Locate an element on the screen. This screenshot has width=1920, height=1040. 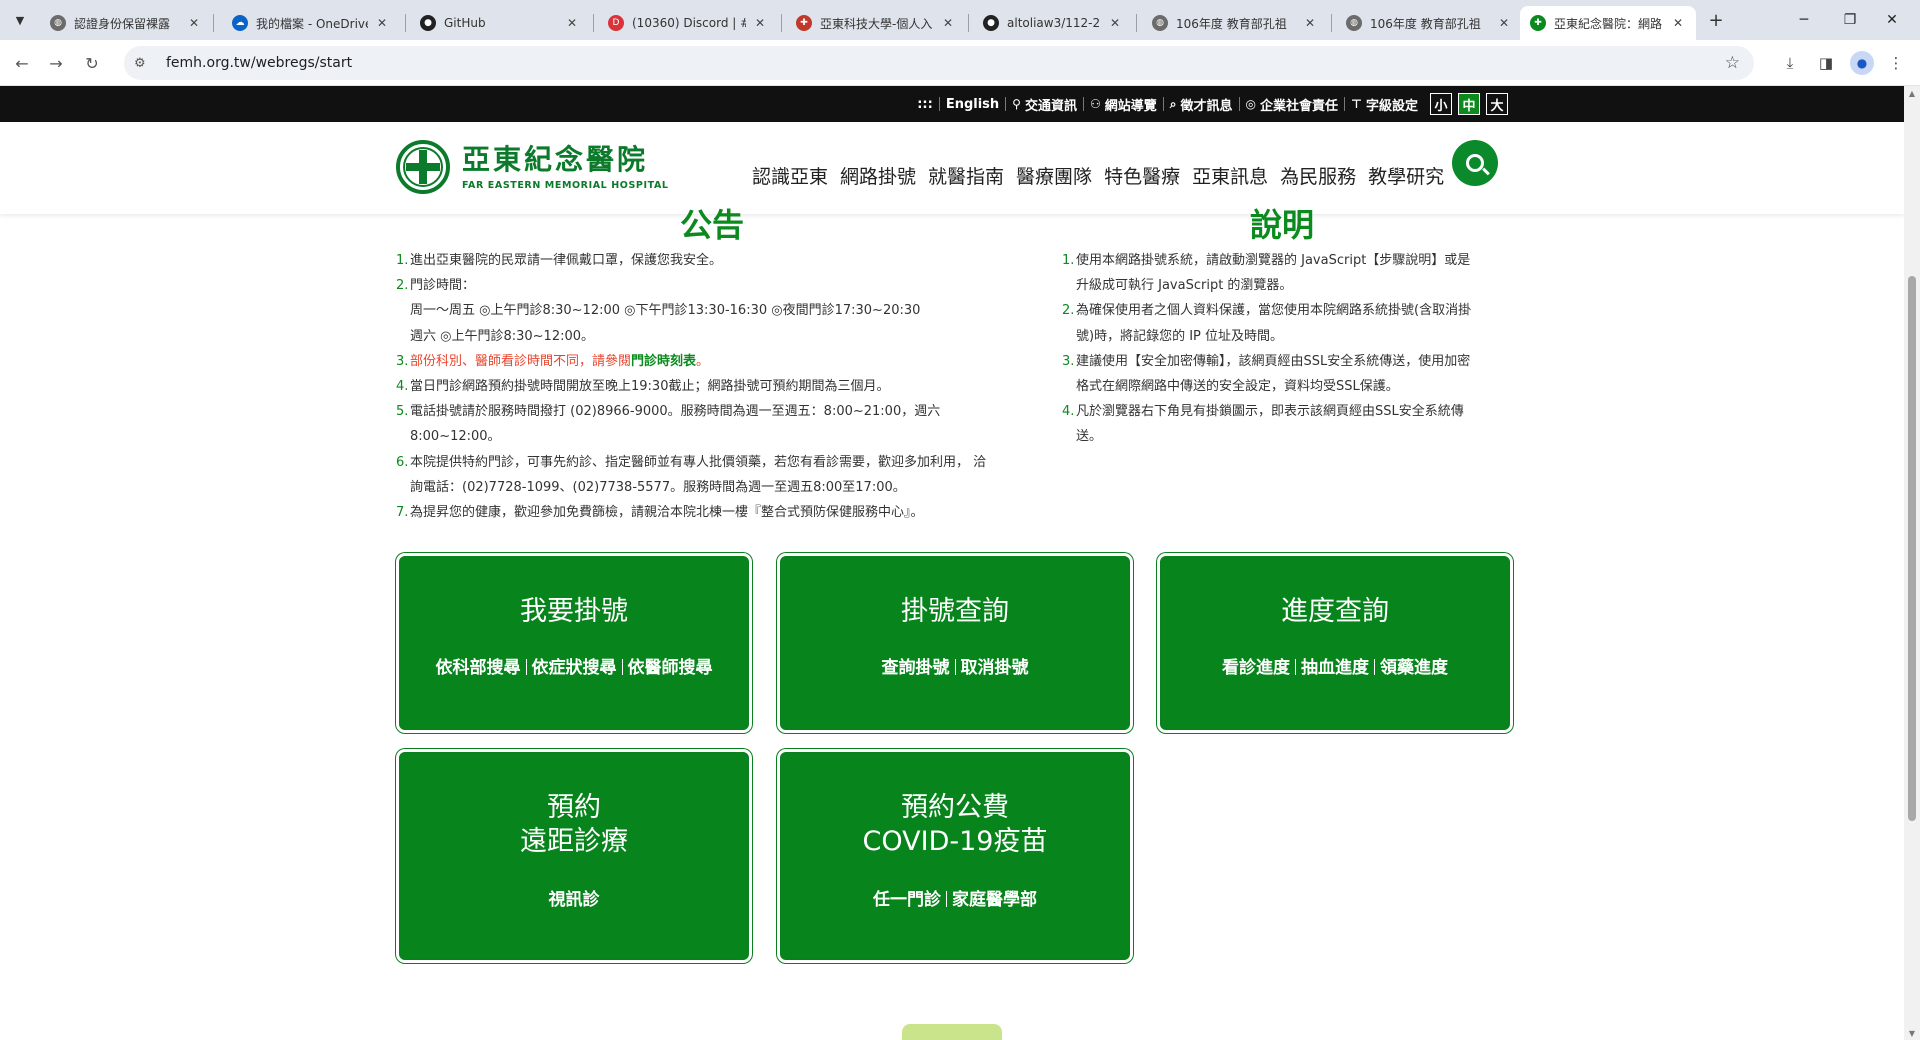
register-card: 我要掛號 依科部搜尋 依症狀搜尋 依醫師搜尋 is located at coordinates (574, 643).